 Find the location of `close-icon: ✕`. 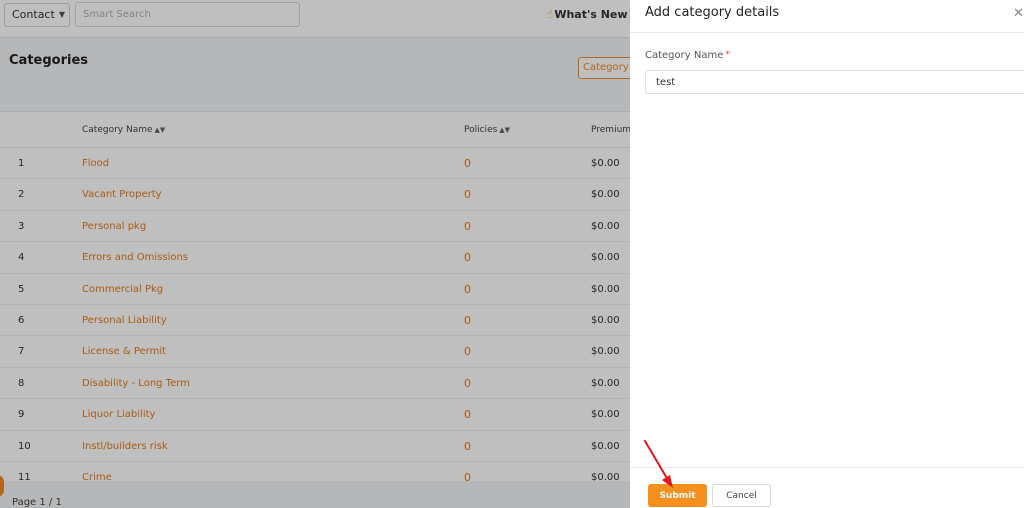

close-icon: ✕ is located at coordinates (1018, 13).